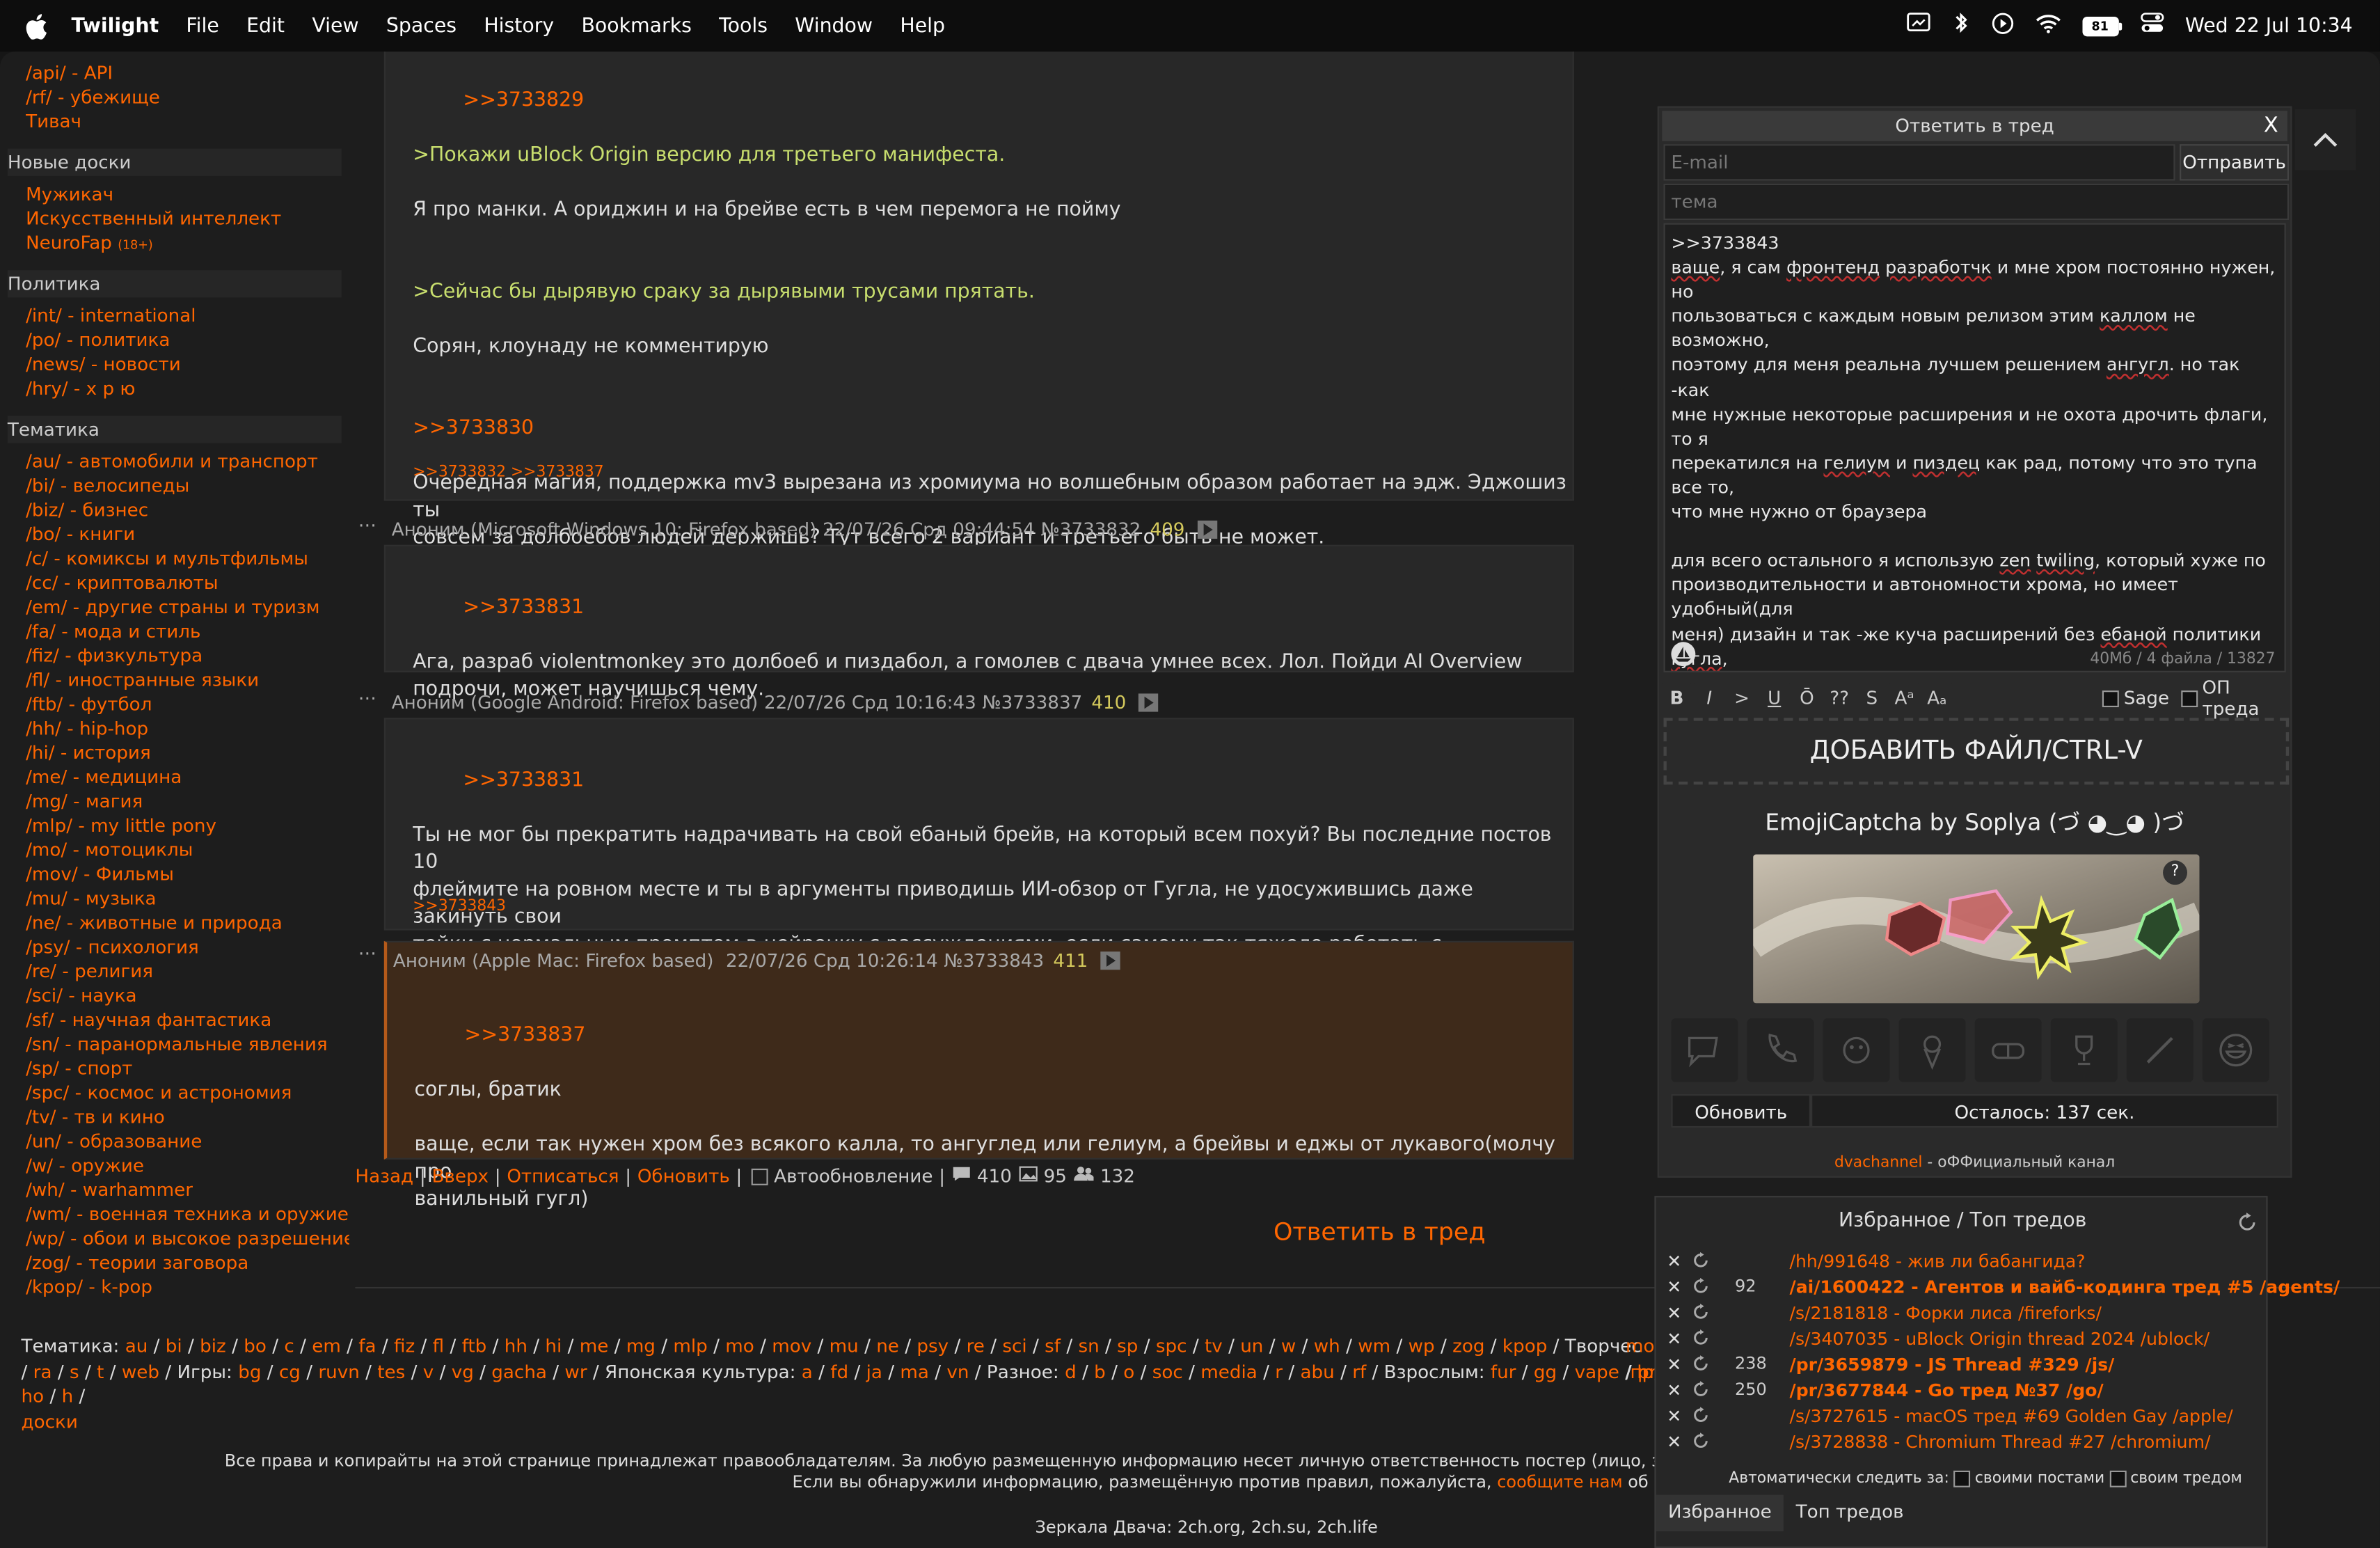  What do you see at coordinates (1032, 702) in the screenshot?
I see `post-number: №3733837` at bounding box center [1032, 702].